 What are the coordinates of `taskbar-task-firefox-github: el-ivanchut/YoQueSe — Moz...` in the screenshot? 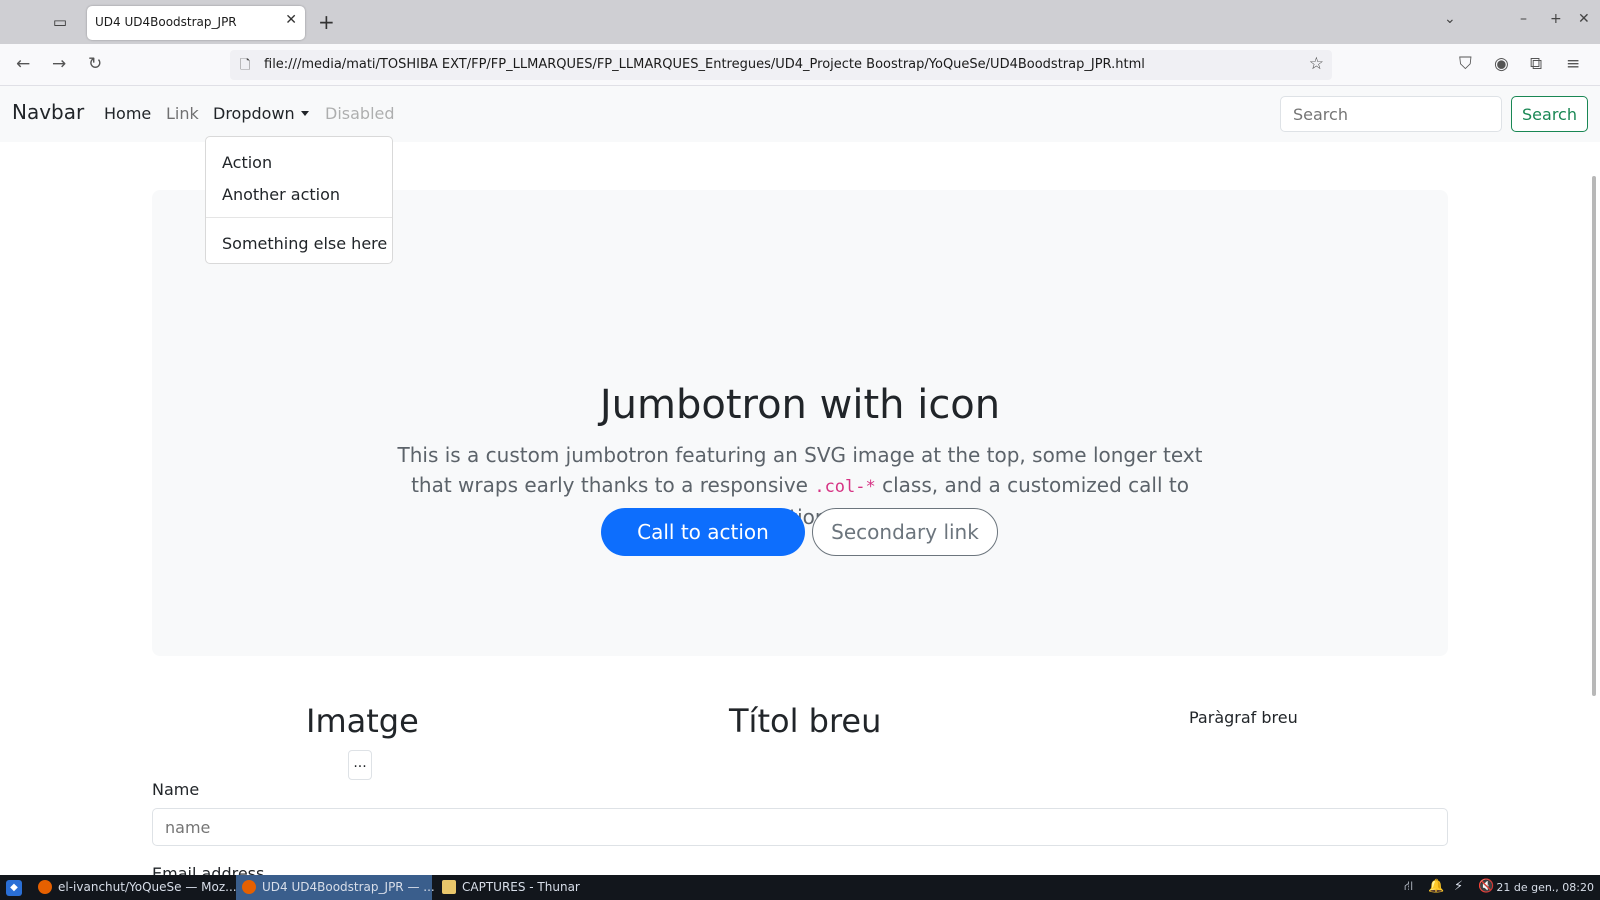 It's located at (134, 887).